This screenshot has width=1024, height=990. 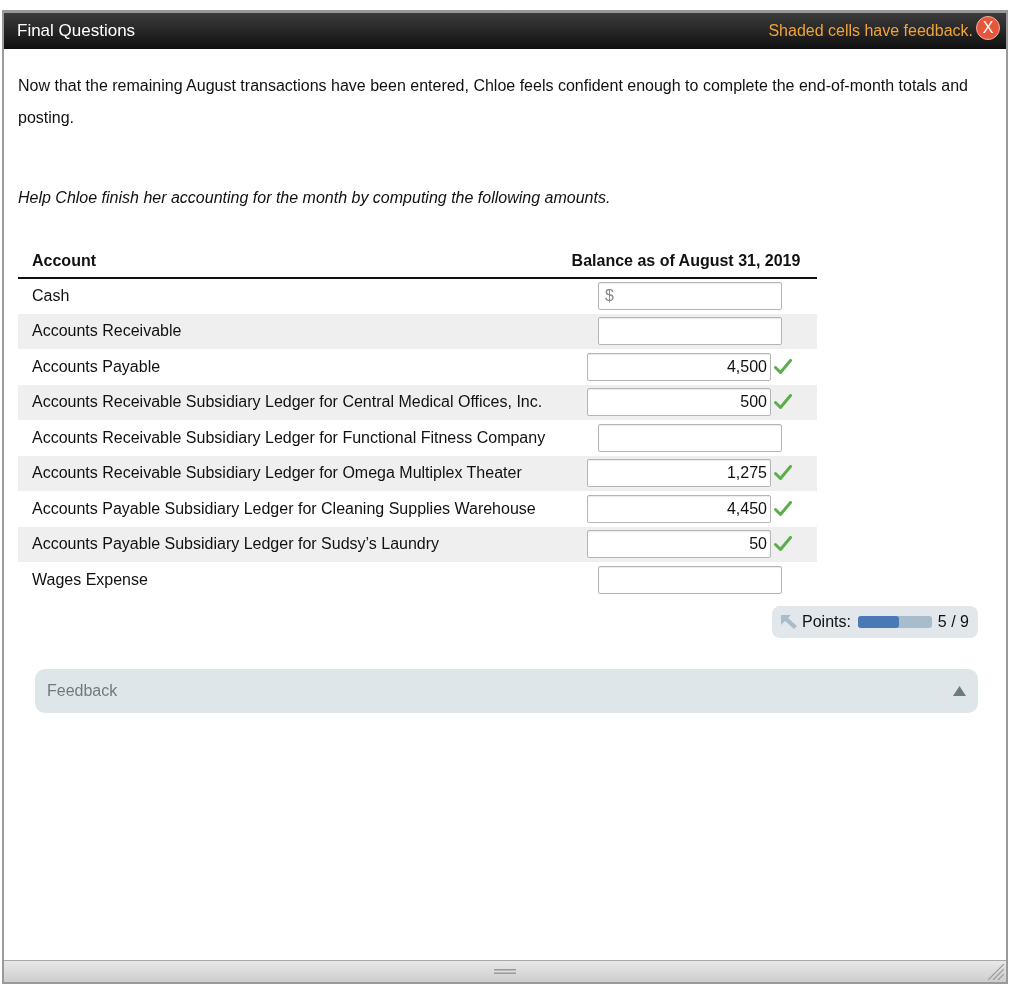 What do you see at coordinates (679, 508) in the screenshot?
I see `answer-field: 4,450` at bounding box center [679, 508].